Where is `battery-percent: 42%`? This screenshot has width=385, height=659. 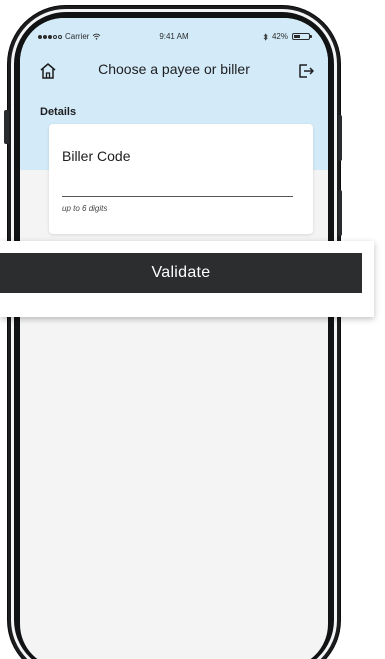 battery-percent: 42% is located at coordinates (279, 36).